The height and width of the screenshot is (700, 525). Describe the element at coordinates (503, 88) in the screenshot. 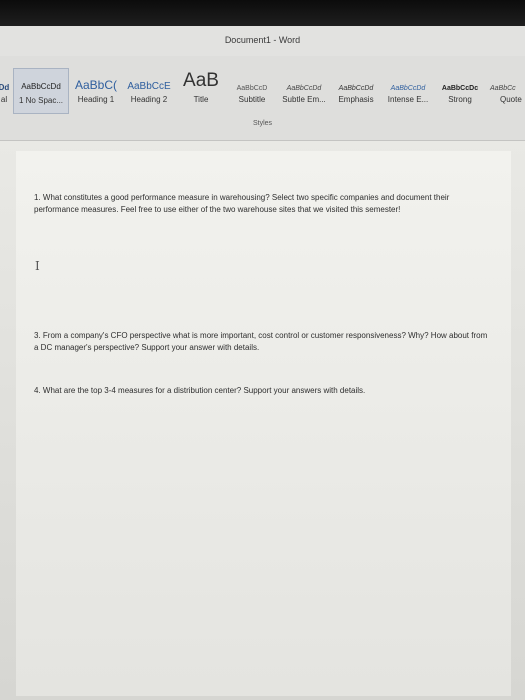

I see `style-preview: AaBbCc` at that location.